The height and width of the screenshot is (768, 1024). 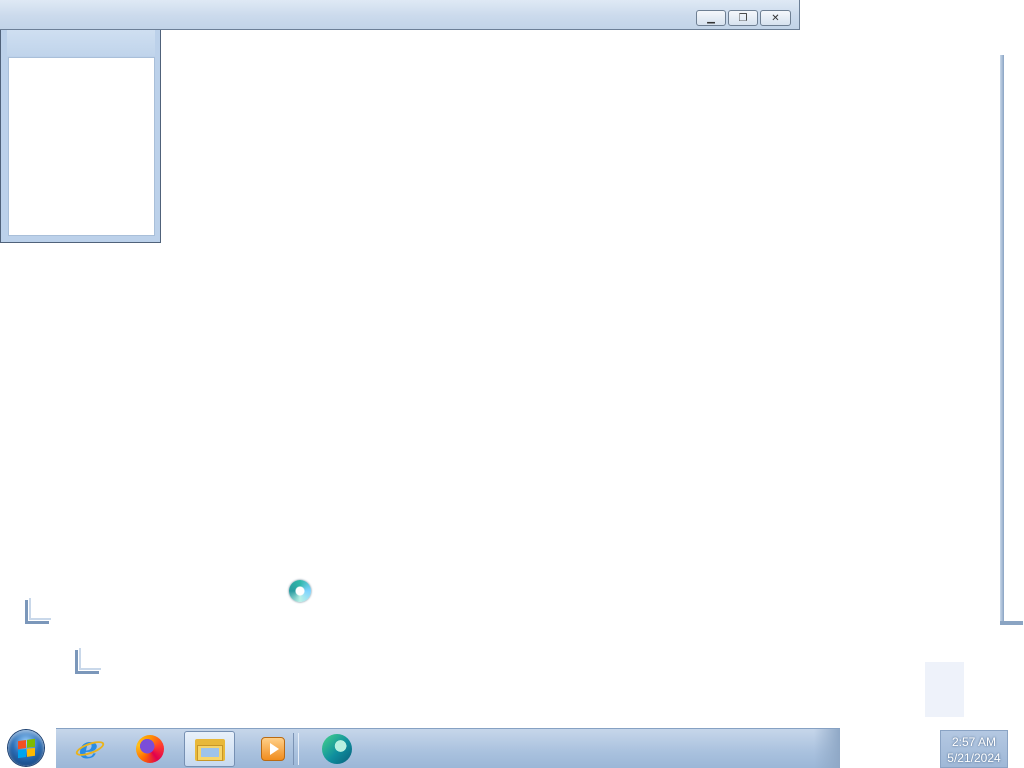 I want to click on taskbar-strip-end, so click(x=827, y=748).